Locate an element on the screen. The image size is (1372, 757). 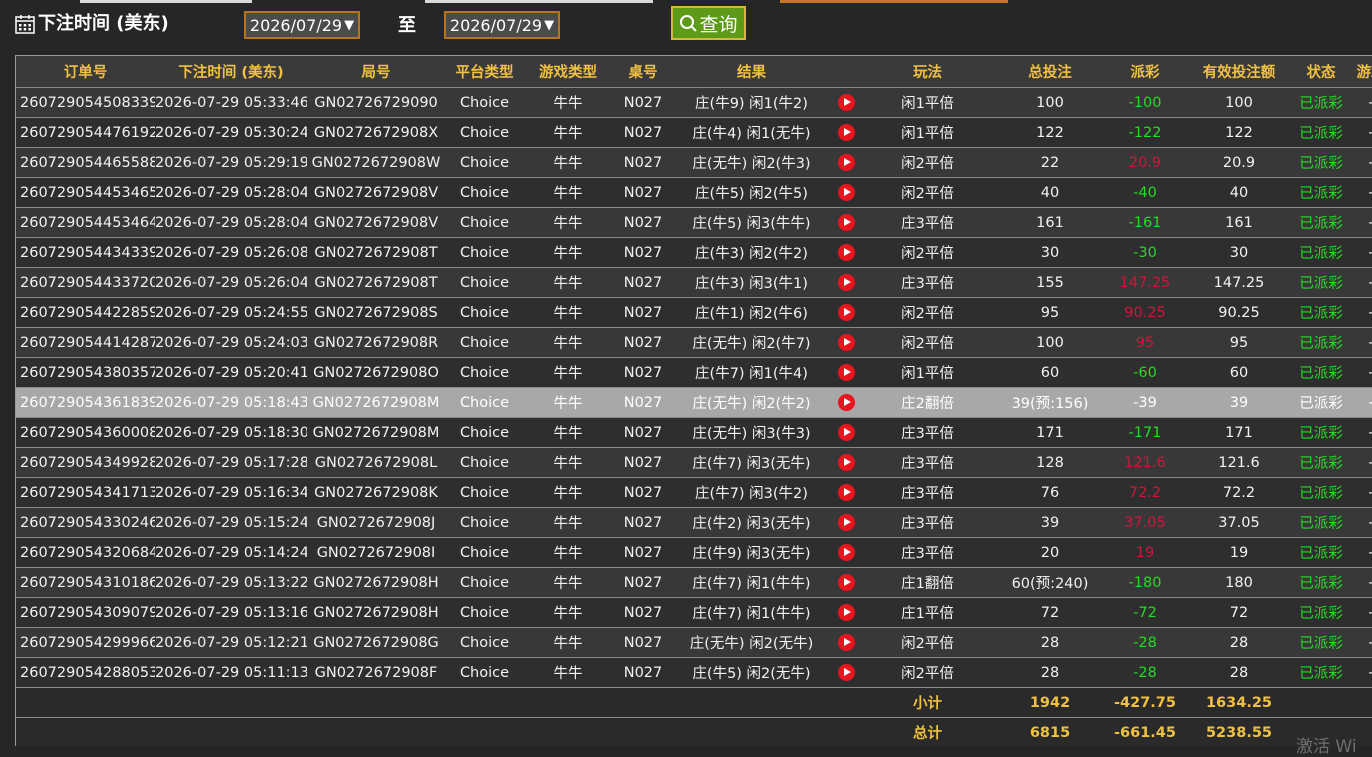
cell-play-type: 闲1平倍 is located at coordinates (927, 372).